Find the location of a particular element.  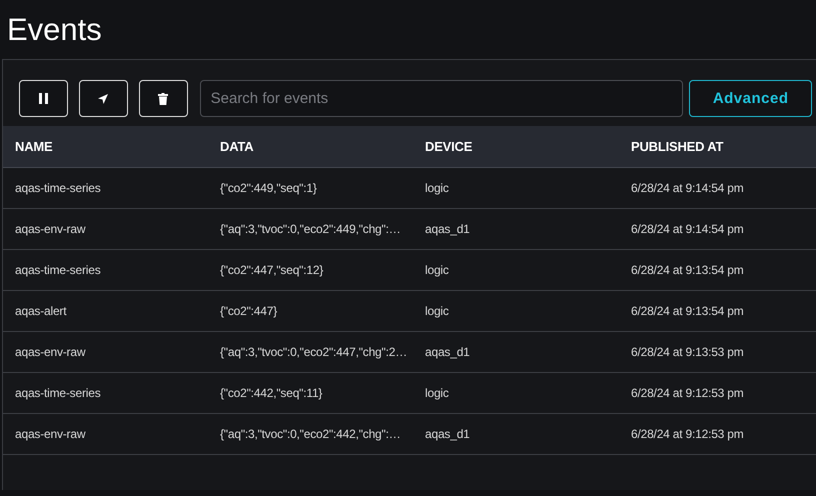

page-title: Events is located at coordinates (54, 30).